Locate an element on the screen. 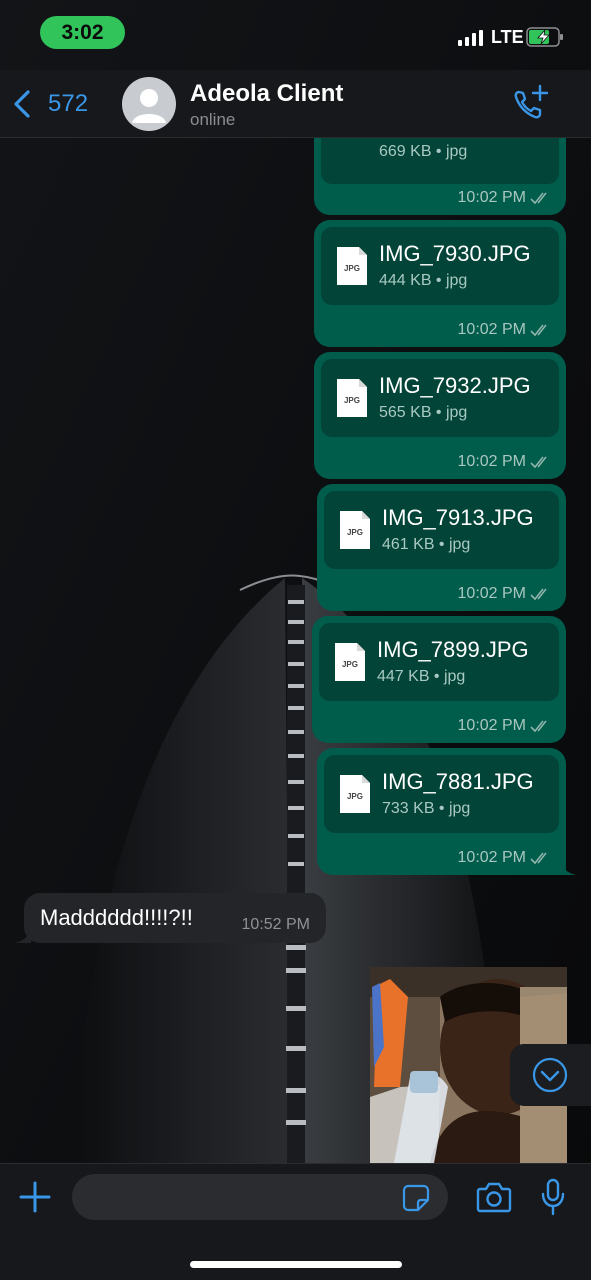  home-indicator is located at coordinates (296, 1264).